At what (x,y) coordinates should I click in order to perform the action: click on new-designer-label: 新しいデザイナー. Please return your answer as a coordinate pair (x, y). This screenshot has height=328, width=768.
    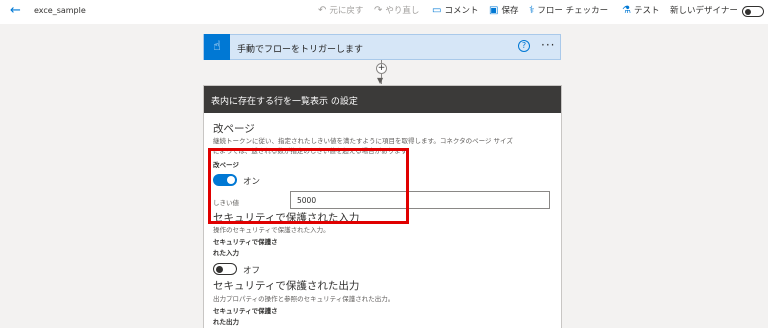
    Looking at the image, I should click on (704, 11).